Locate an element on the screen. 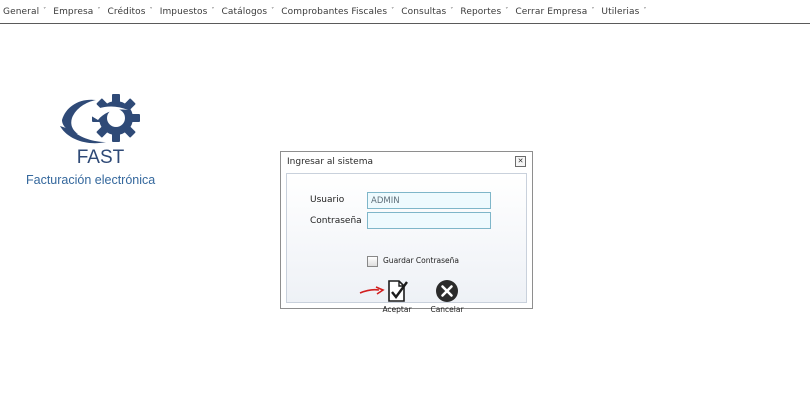  password-input is located at coordinates (429, 220).